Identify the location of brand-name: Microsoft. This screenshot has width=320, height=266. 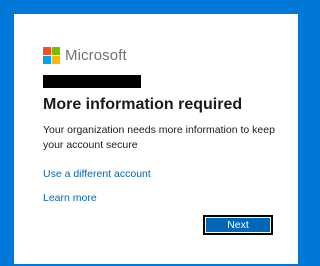
(96, 55).